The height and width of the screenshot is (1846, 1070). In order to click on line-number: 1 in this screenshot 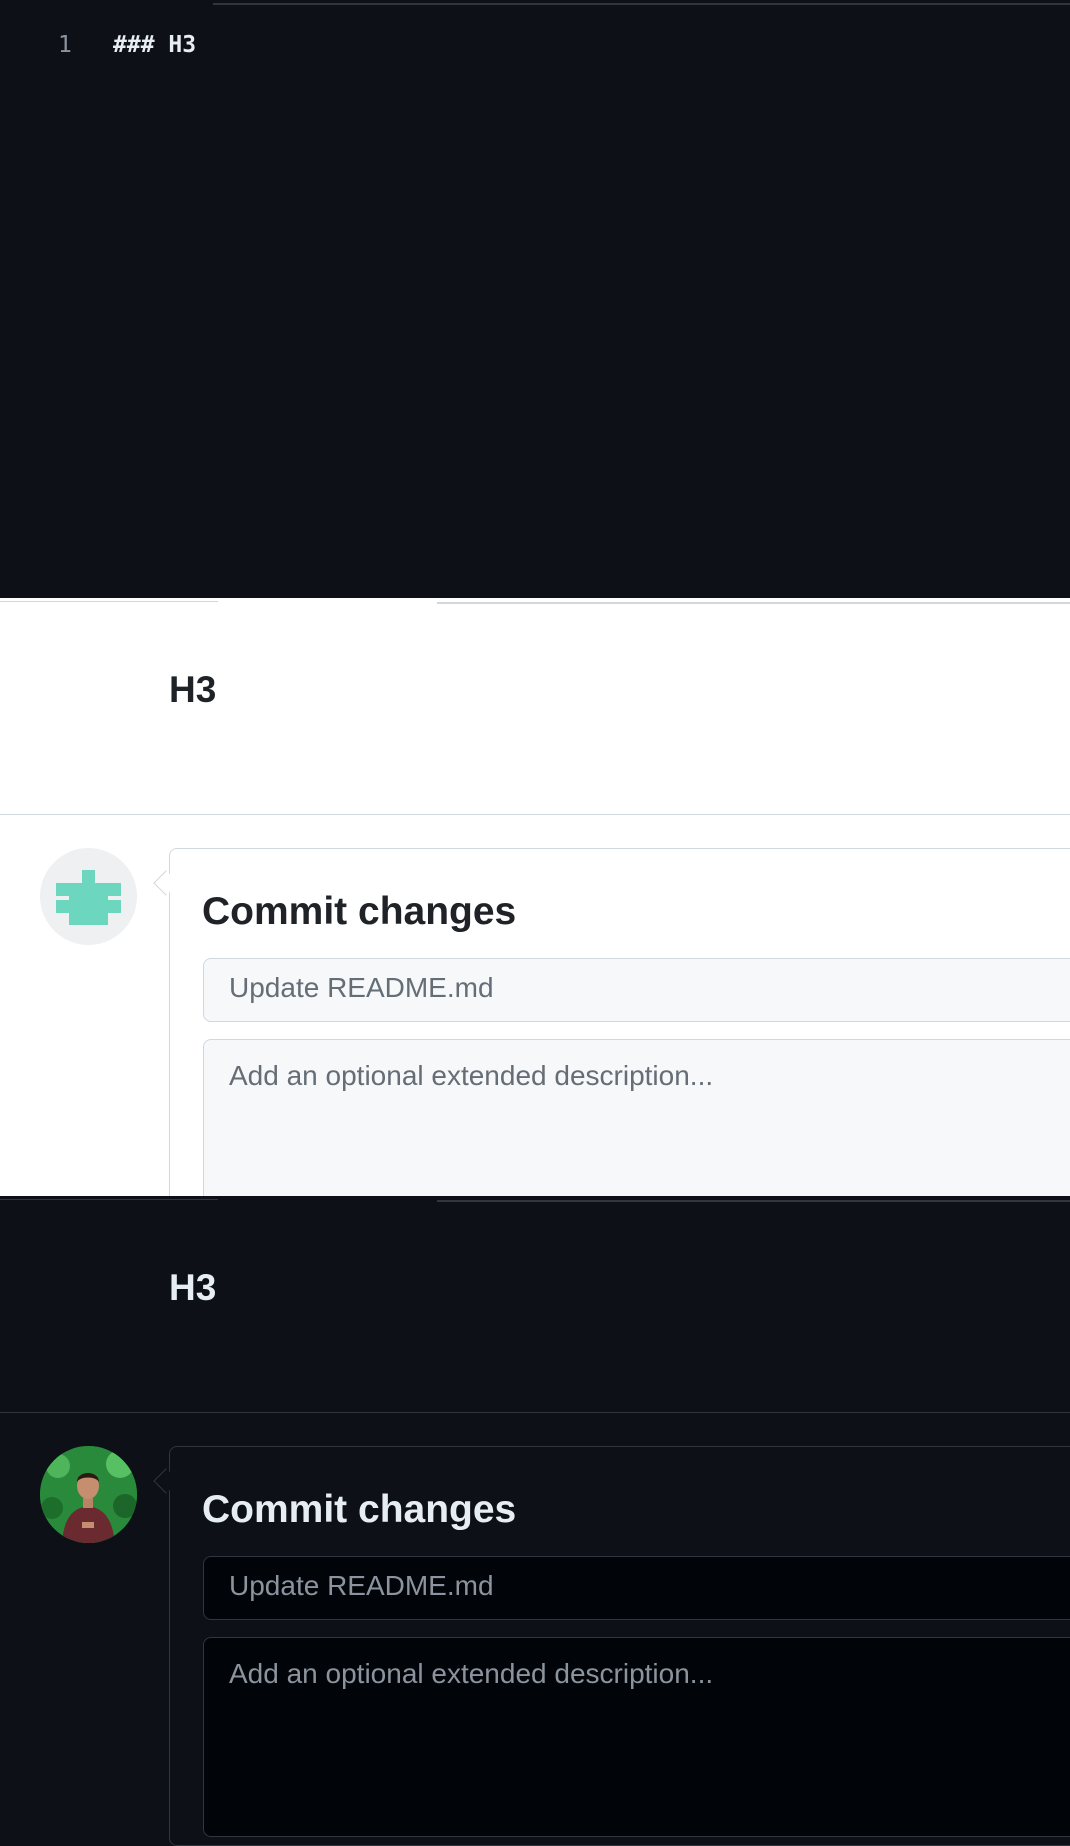, I will do `click(65, 45)`.